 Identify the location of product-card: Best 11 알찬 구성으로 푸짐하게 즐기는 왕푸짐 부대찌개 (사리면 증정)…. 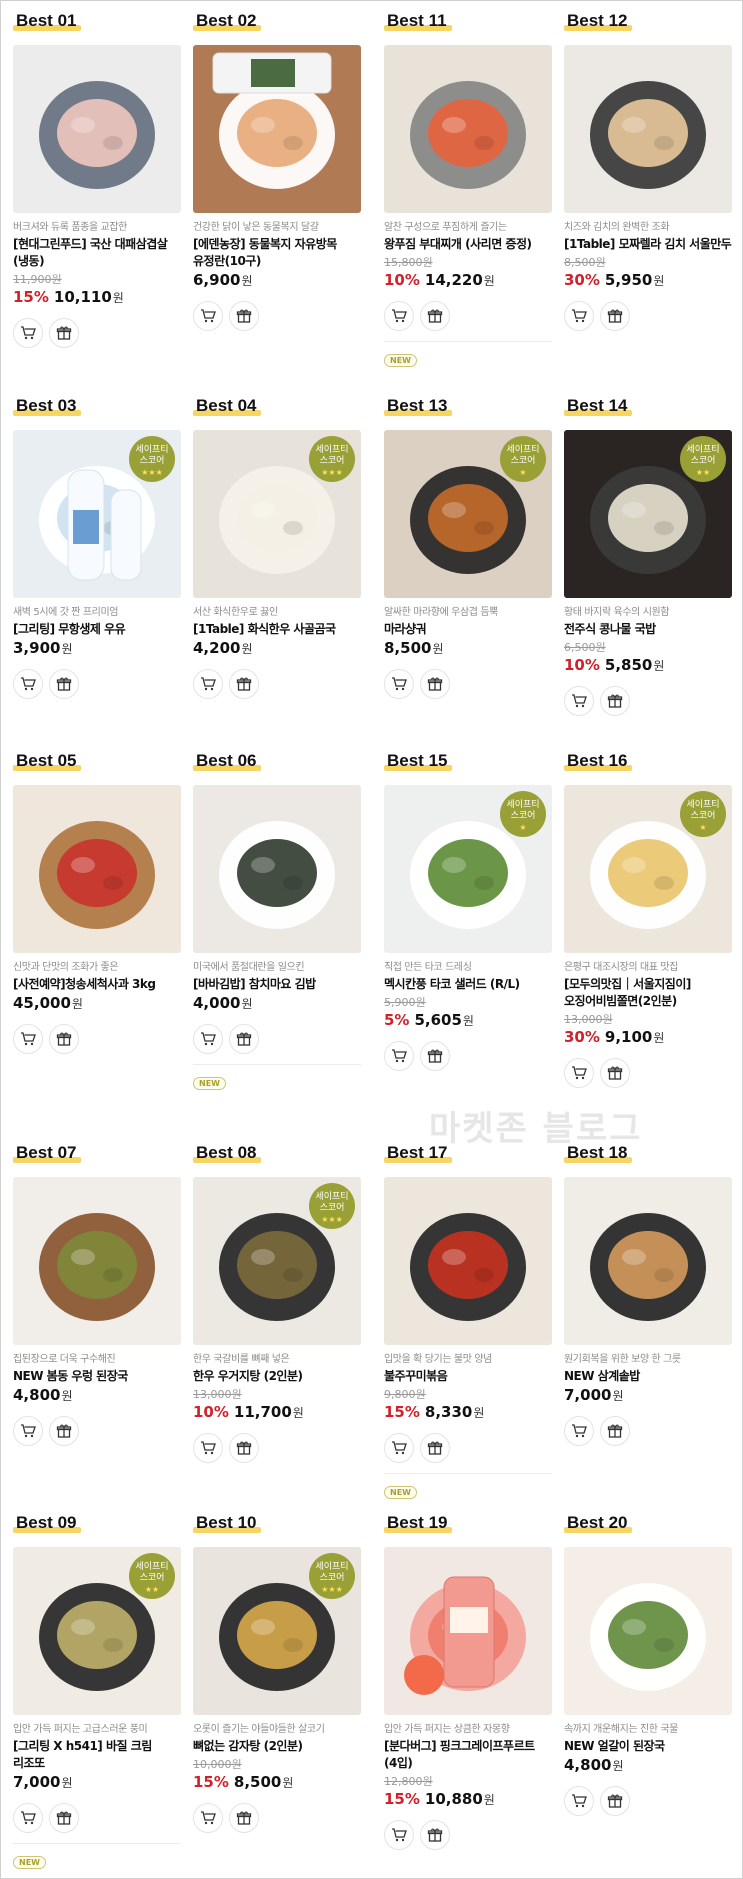
(468, 188).